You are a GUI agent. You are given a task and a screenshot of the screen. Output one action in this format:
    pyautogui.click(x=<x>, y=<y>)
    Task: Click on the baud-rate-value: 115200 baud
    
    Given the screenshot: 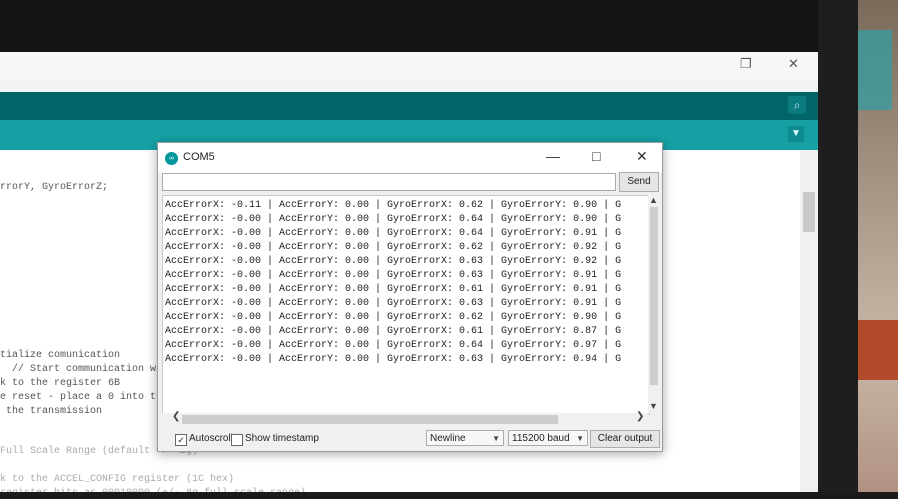 What is the action you would take?
    pyautogui.click(x=541, y=438)
    